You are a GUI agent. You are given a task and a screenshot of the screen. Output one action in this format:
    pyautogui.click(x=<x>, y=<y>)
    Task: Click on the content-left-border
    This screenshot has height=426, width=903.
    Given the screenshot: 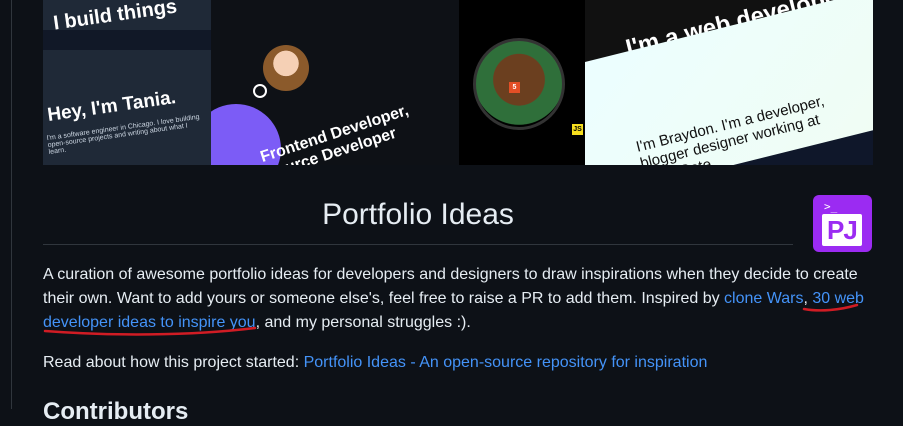 What is the action you would take?
    pyautogui.click(x=11, y=204)
    